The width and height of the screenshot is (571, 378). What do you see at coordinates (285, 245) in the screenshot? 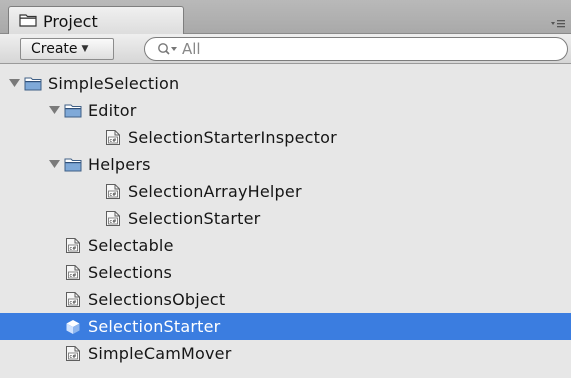
I see `tree-item: c# Selectable` at bounding box center [285, 245].